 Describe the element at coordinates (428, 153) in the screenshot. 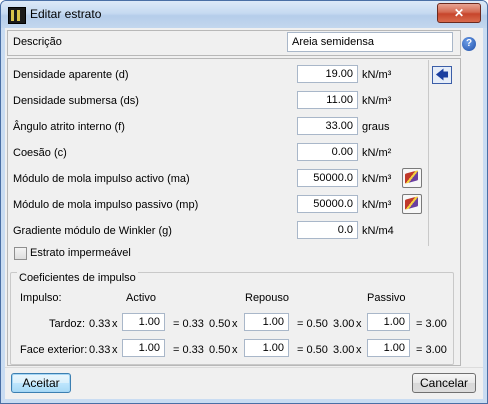

I see `vertical-separator` at that location.